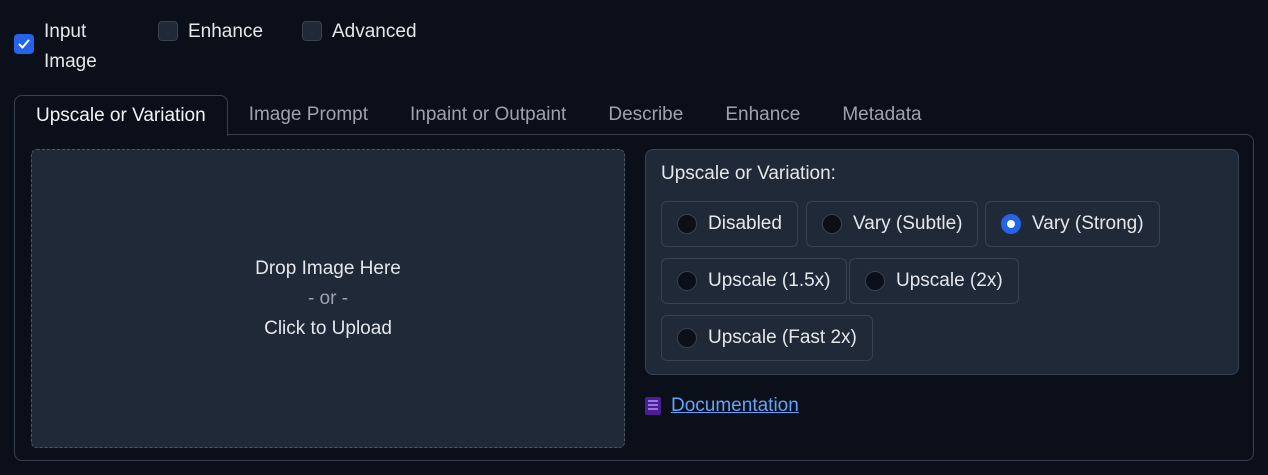  I want to click on tab-upscale-or-variation: Upscale or Variation, so click(121, 115).